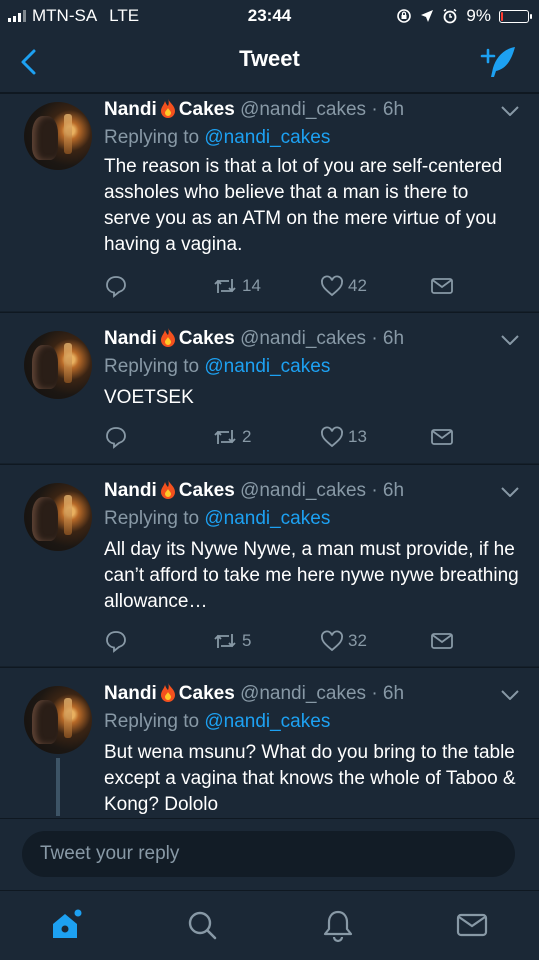 Image resolution: width=539 pixels, height=960 pixels. I want to click on like-count: 32, so click(357, 640).